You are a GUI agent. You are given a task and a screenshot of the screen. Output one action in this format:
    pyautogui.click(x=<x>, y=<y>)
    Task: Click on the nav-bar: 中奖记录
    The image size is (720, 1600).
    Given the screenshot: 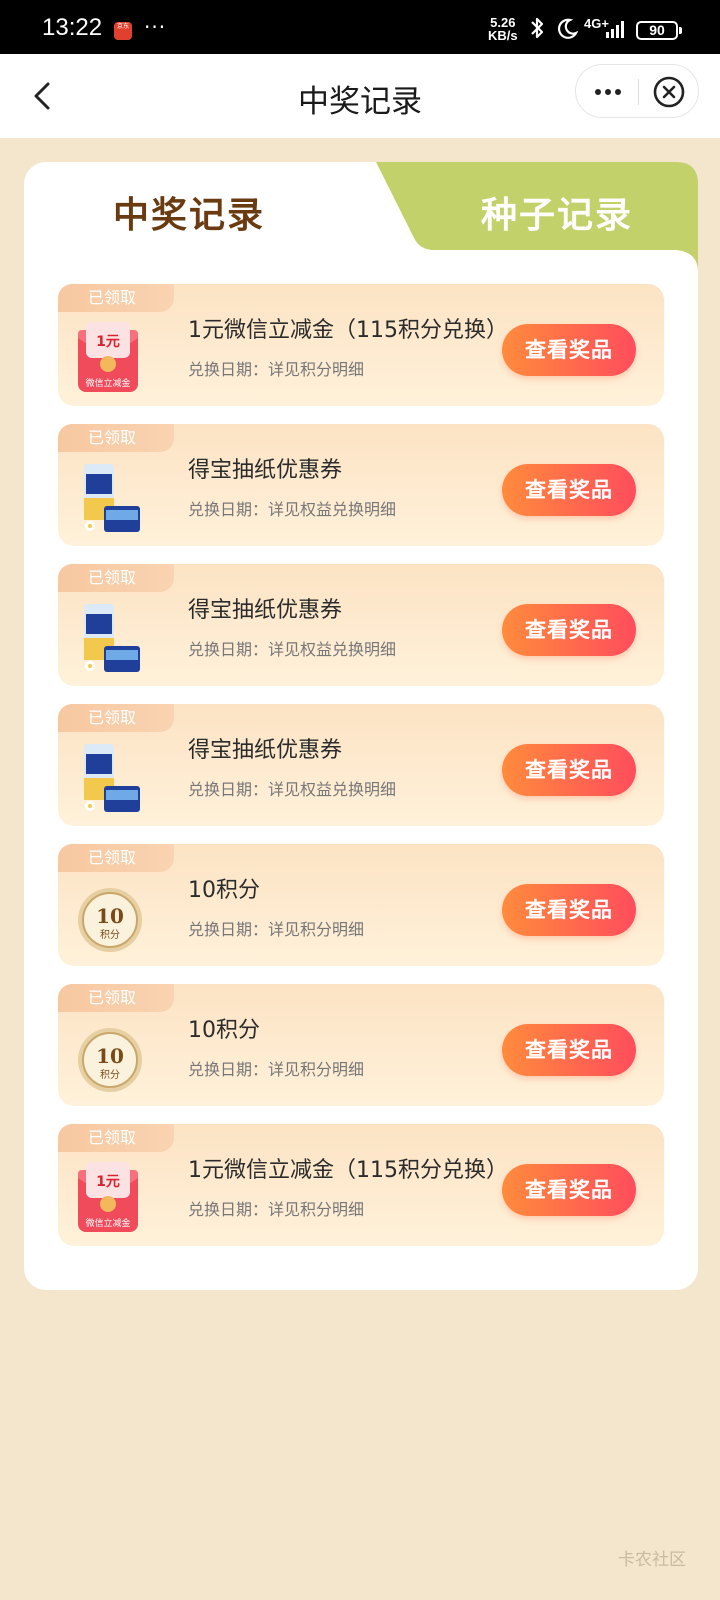 What is the action you would take?
    pyautogui.click(x=360, y=96)
    